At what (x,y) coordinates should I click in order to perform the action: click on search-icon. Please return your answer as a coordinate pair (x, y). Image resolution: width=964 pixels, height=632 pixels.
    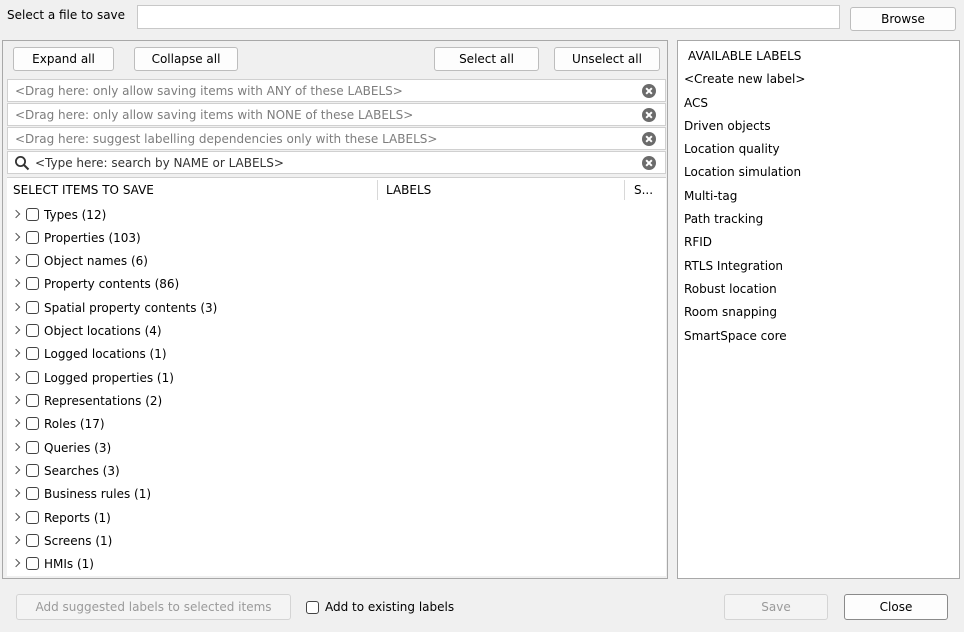
    Looking at the image, I should click on (22, 163).